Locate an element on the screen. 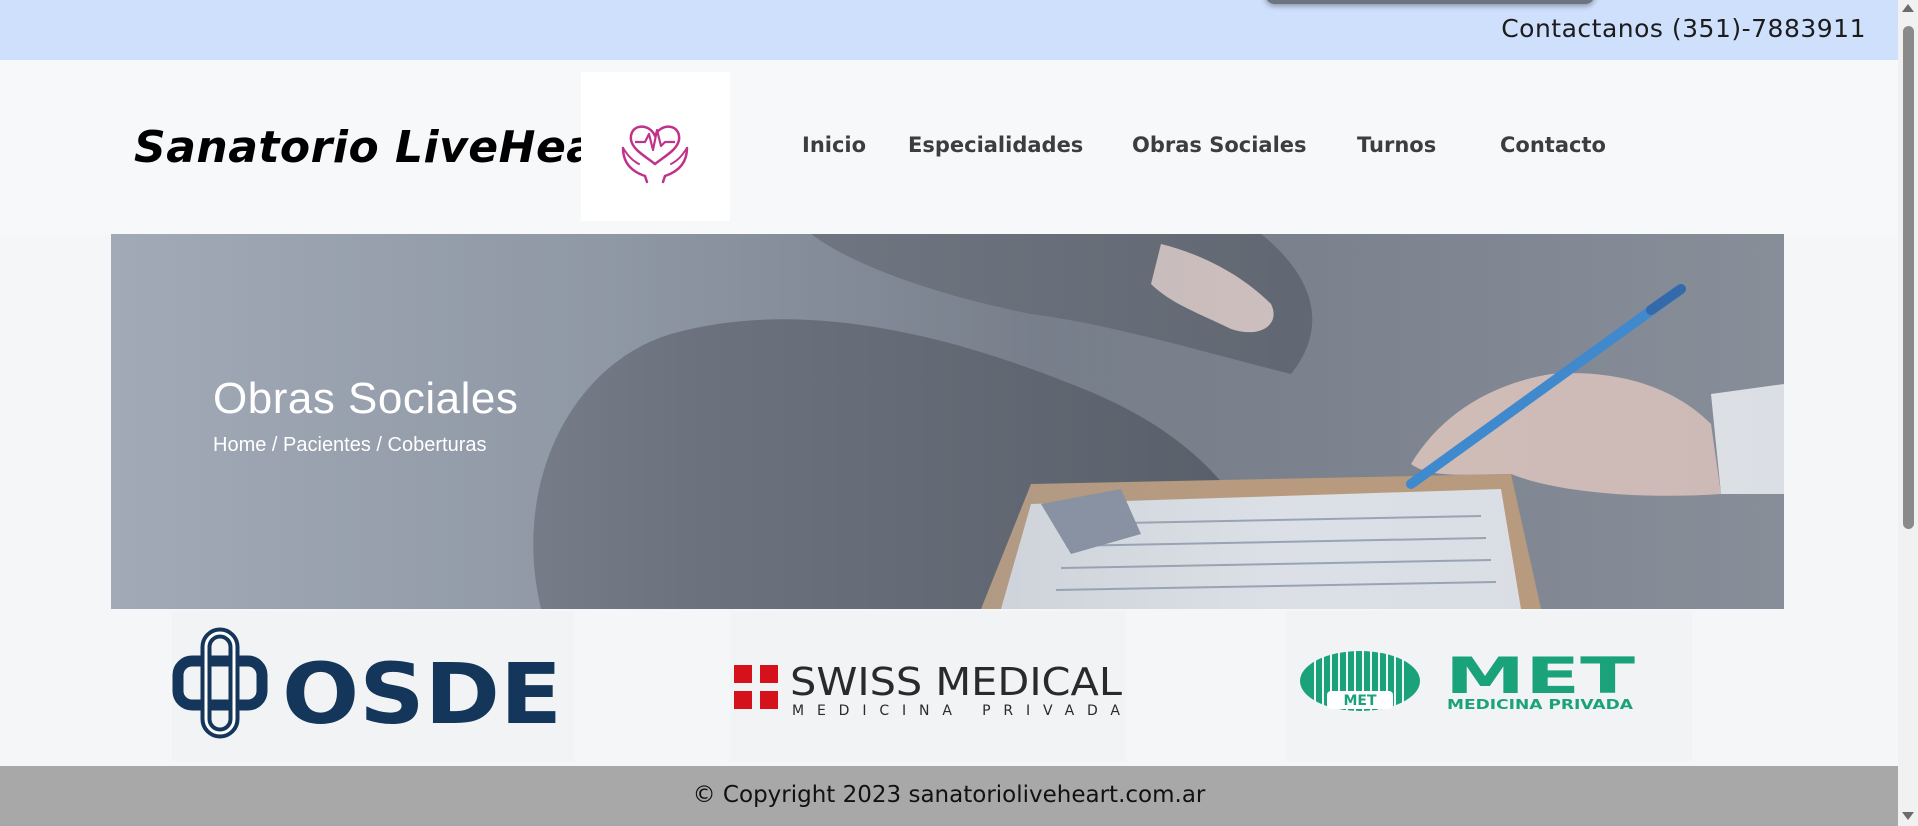 This screenshot has height=826, width=1918. breadcrumb-home: Home is located at coordinates (239, 445).